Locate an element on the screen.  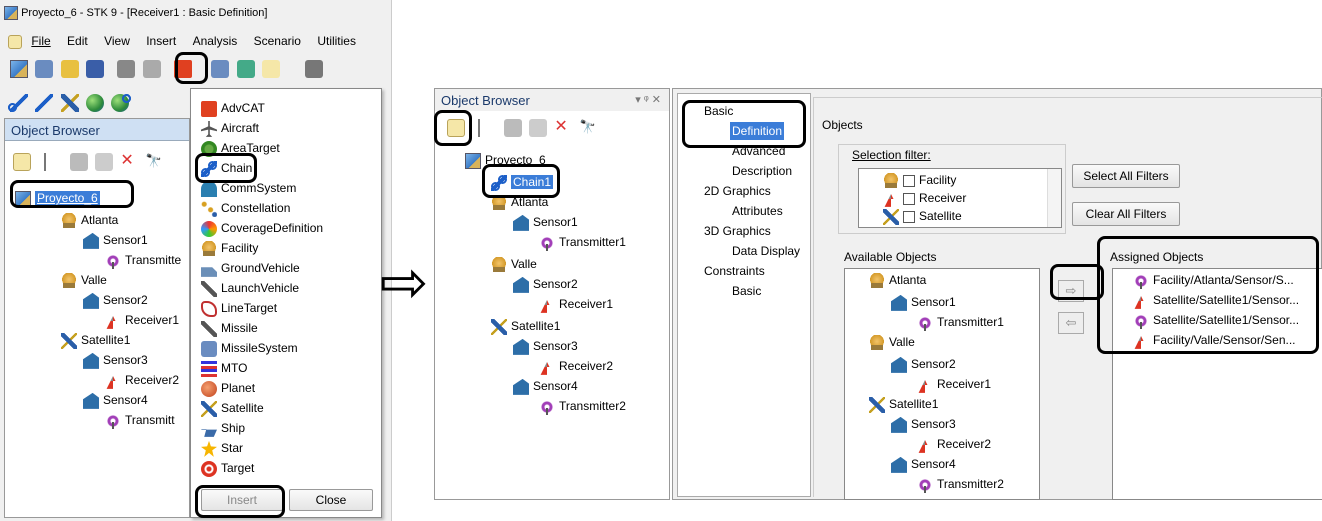
filter-scrollbar is located at coordinates (1054, 198).